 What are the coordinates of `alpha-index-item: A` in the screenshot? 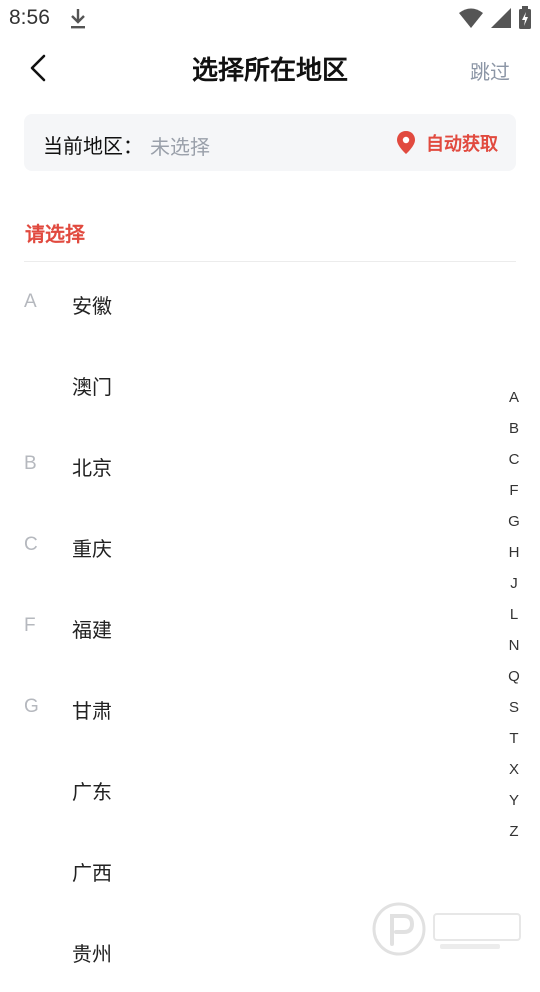 It's located at (514, 401).